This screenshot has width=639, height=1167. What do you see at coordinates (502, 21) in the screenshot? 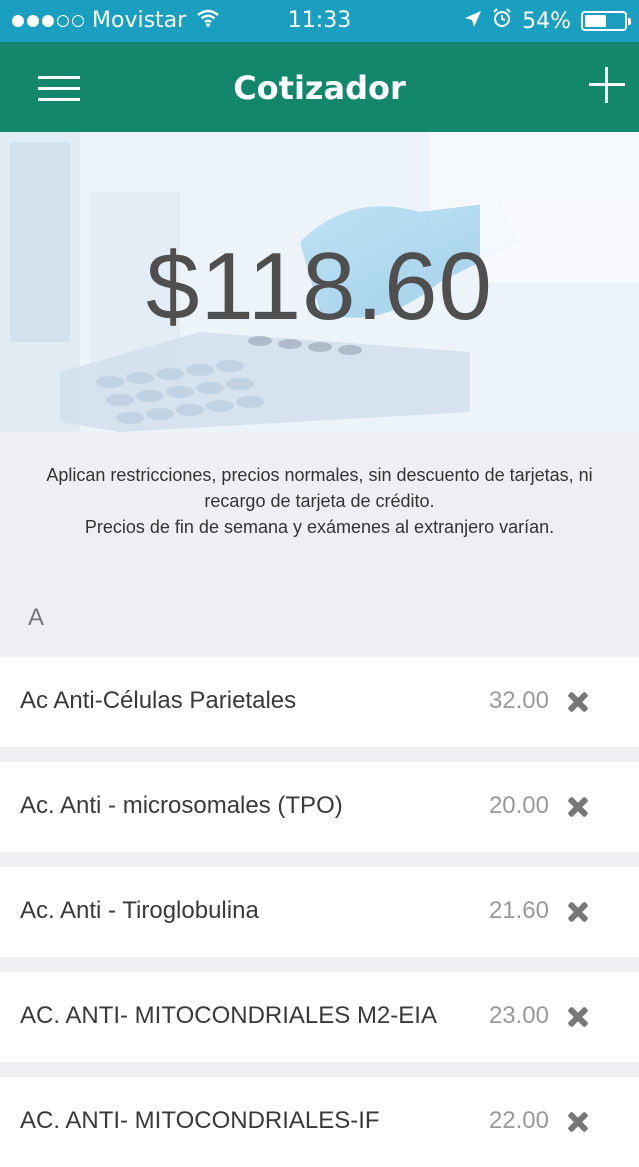
I see `alarm-icon` at bounding box center [502, 21].